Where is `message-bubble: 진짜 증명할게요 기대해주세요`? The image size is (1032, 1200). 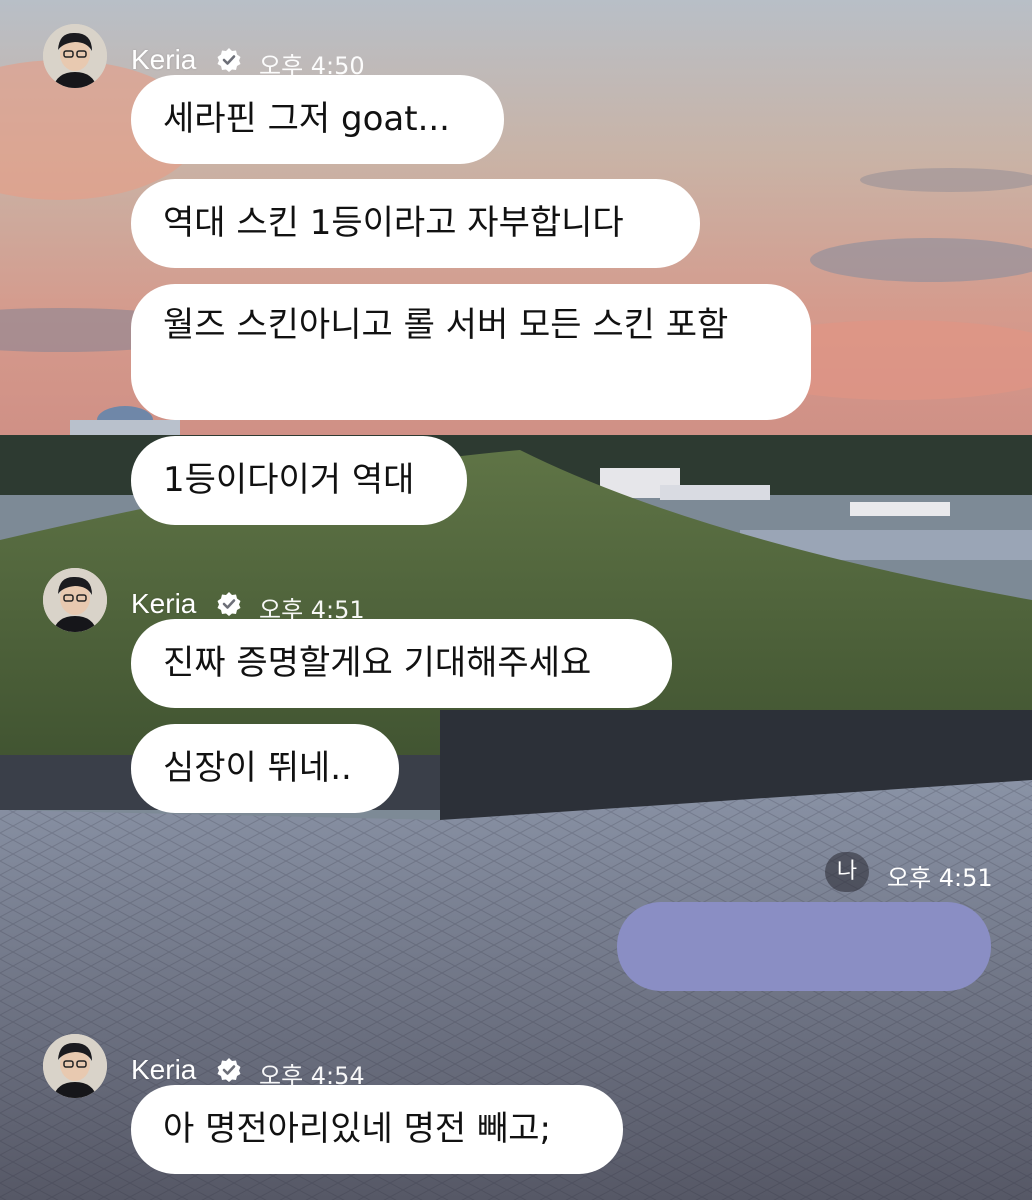 message-bubble: 진짜 증명할게요 기대해주세요 is located at coordinates (401, 663).